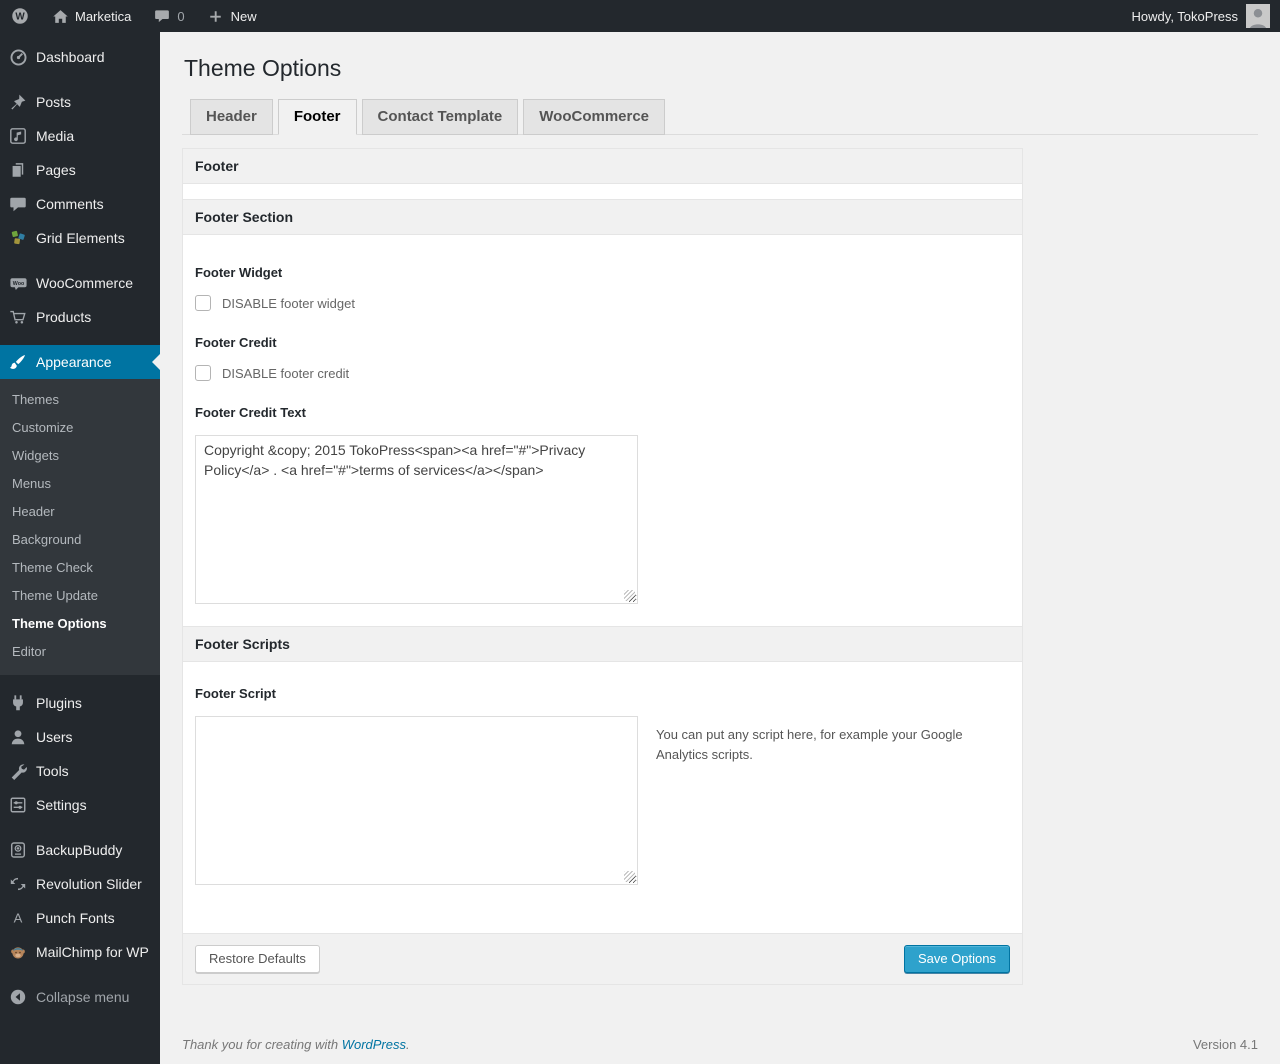 The image size is (1280, 1064). What do you see at coordinates (80, 170) in the screenshot?
I see `sidebar-item-pages: Pages` at bounding box center [80, 170].